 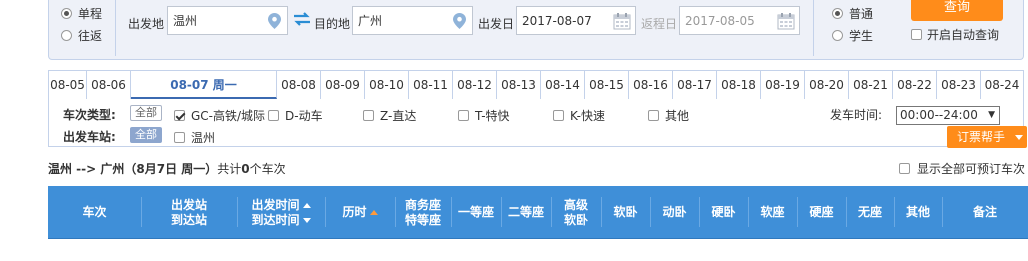 I want to click on filter-t: T-特快, so click(x=484, y=115).